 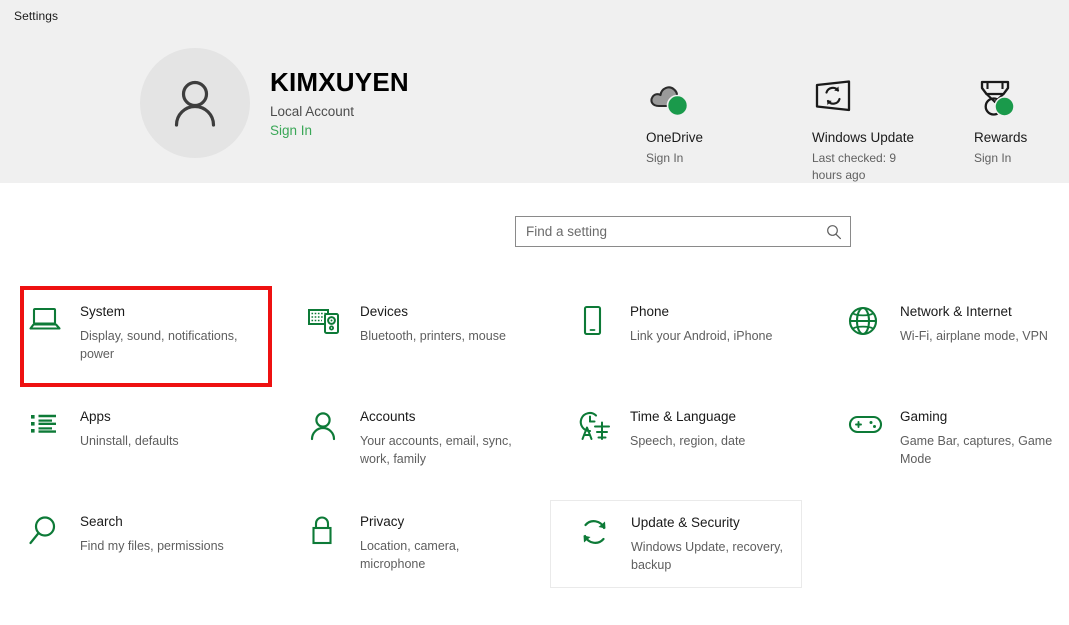 What do you see at coordinates (863, 97) in the screenshot?
I see `monitor-sync-icon` at bounding box center [863, 97].